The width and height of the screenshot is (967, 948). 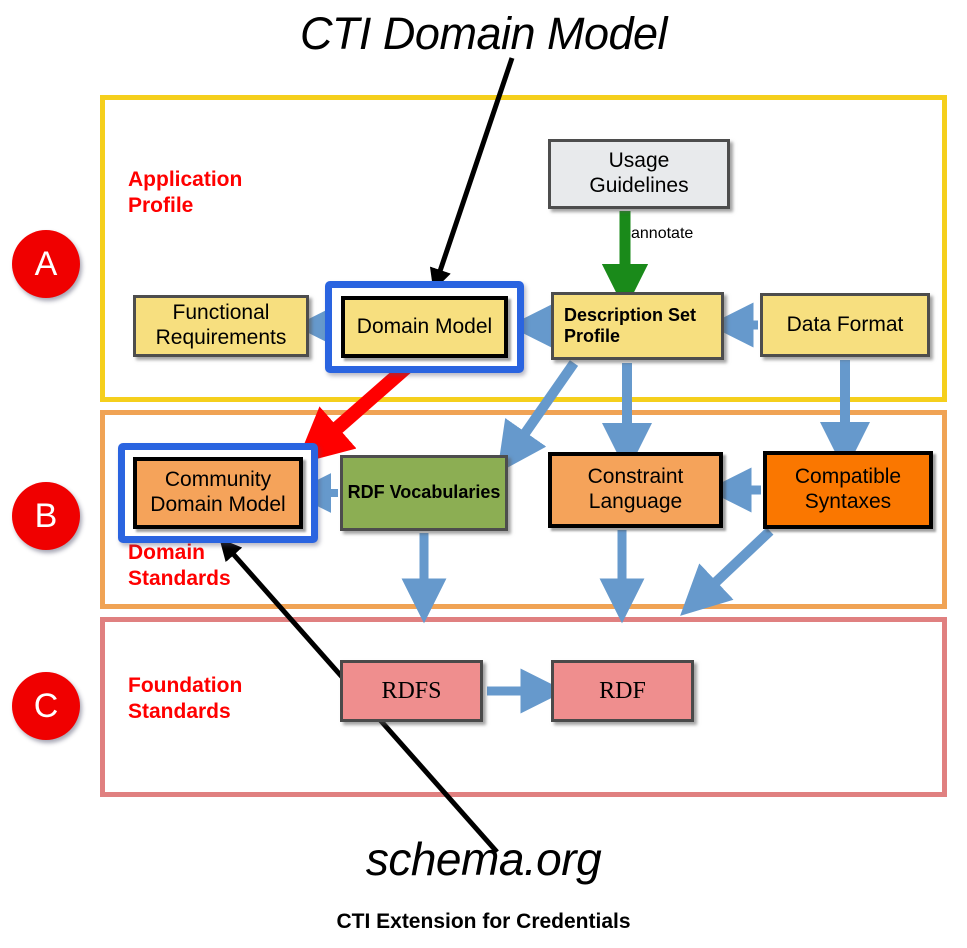 I want to click on figure-caption: CTI Extension for Credentials, so click(x=483, y=921).